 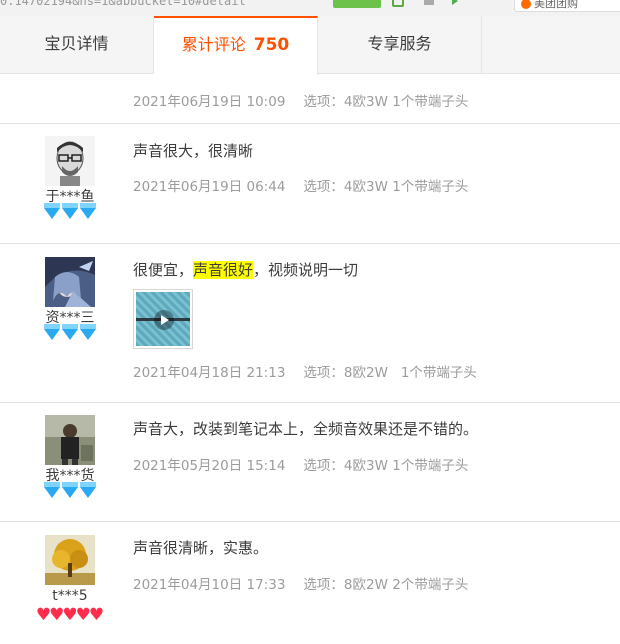 What do you see at coordinates (209, 466) in the screenshot?
I see `review-date: 2021年05月20日 15:14` at bounding box center [209, 466].